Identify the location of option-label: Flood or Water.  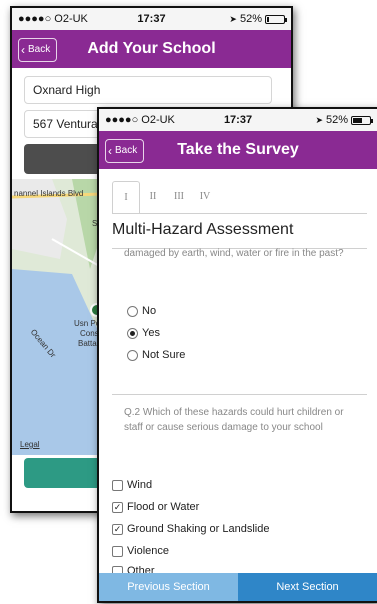
(163, 507).